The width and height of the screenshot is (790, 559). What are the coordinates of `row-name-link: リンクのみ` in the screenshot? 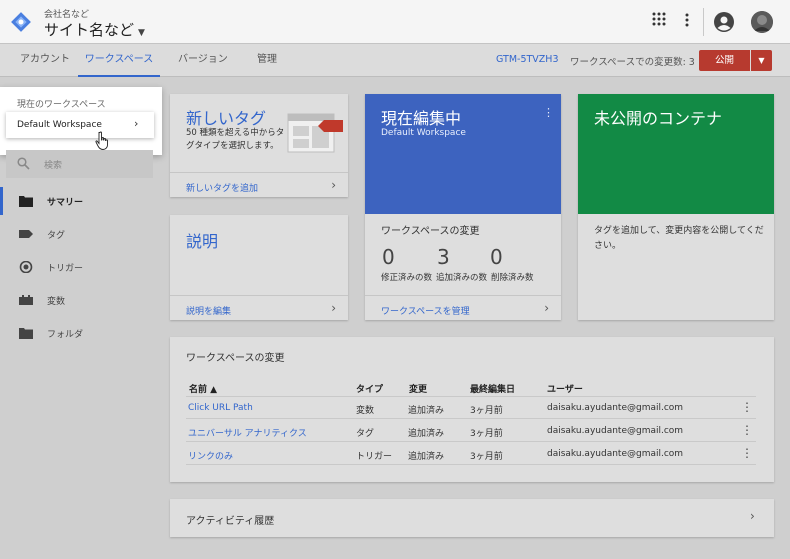 It's located at (210, 455).